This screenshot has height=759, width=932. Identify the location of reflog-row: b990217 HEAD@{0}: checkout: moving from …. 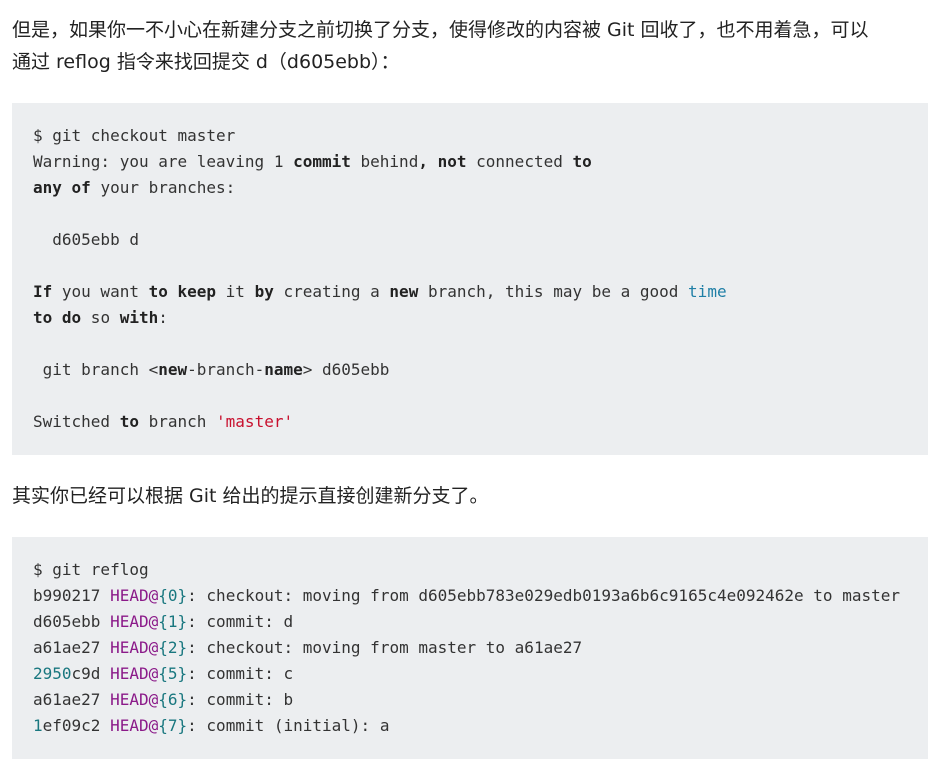
(466, 595).